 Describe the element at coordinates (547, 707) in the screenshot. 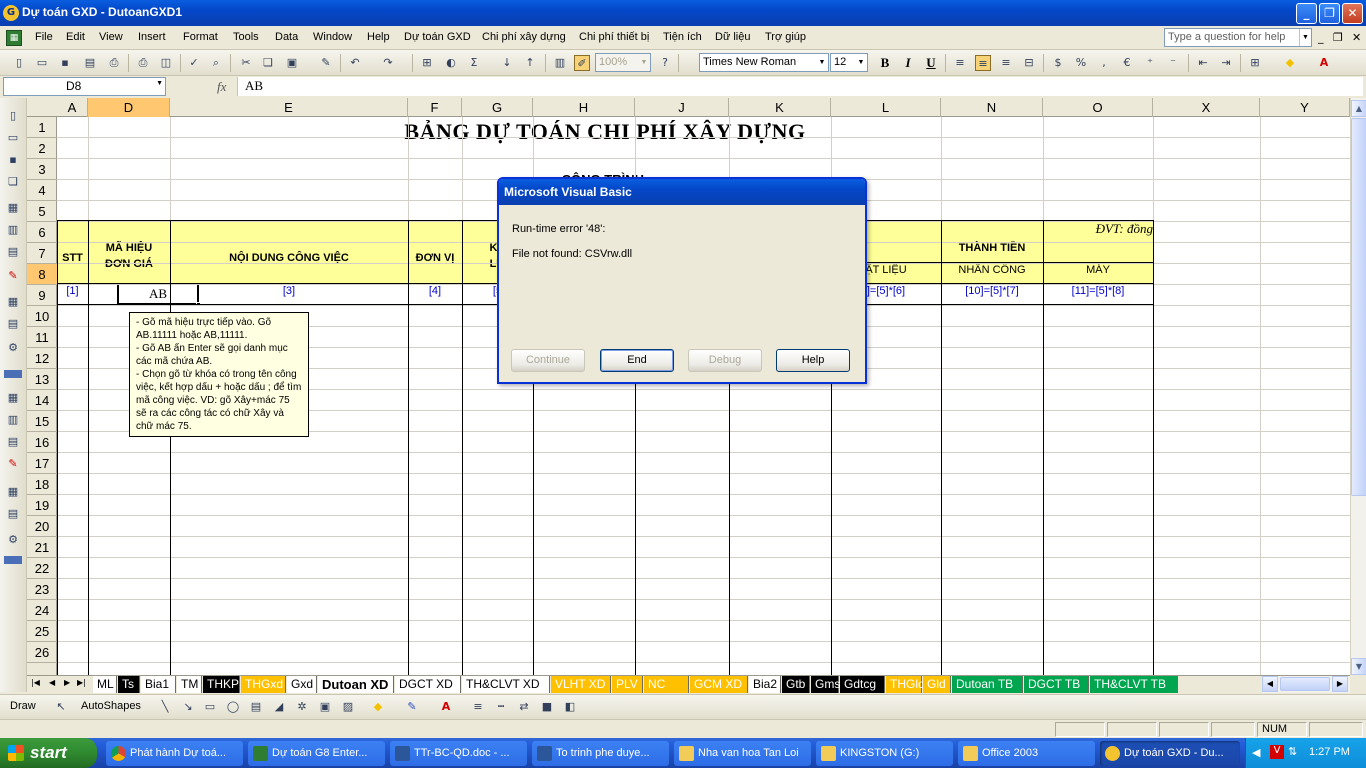

I see `shadow-icon: ■` at that location.